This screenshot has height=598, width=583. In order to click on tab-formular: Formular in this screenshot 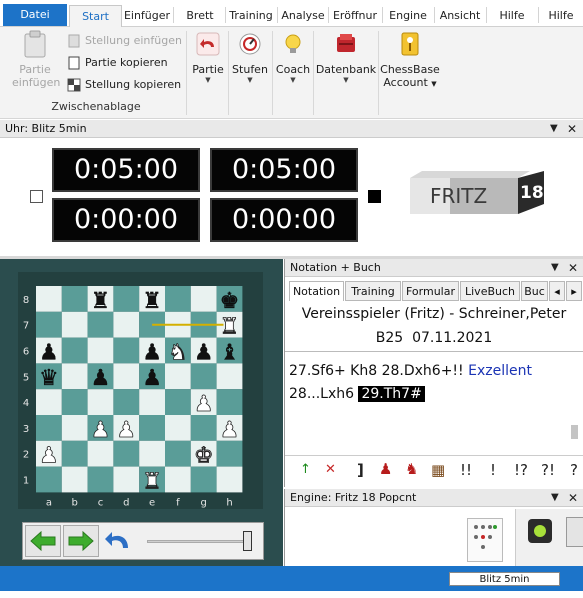, I will do `click(430, 291)`.